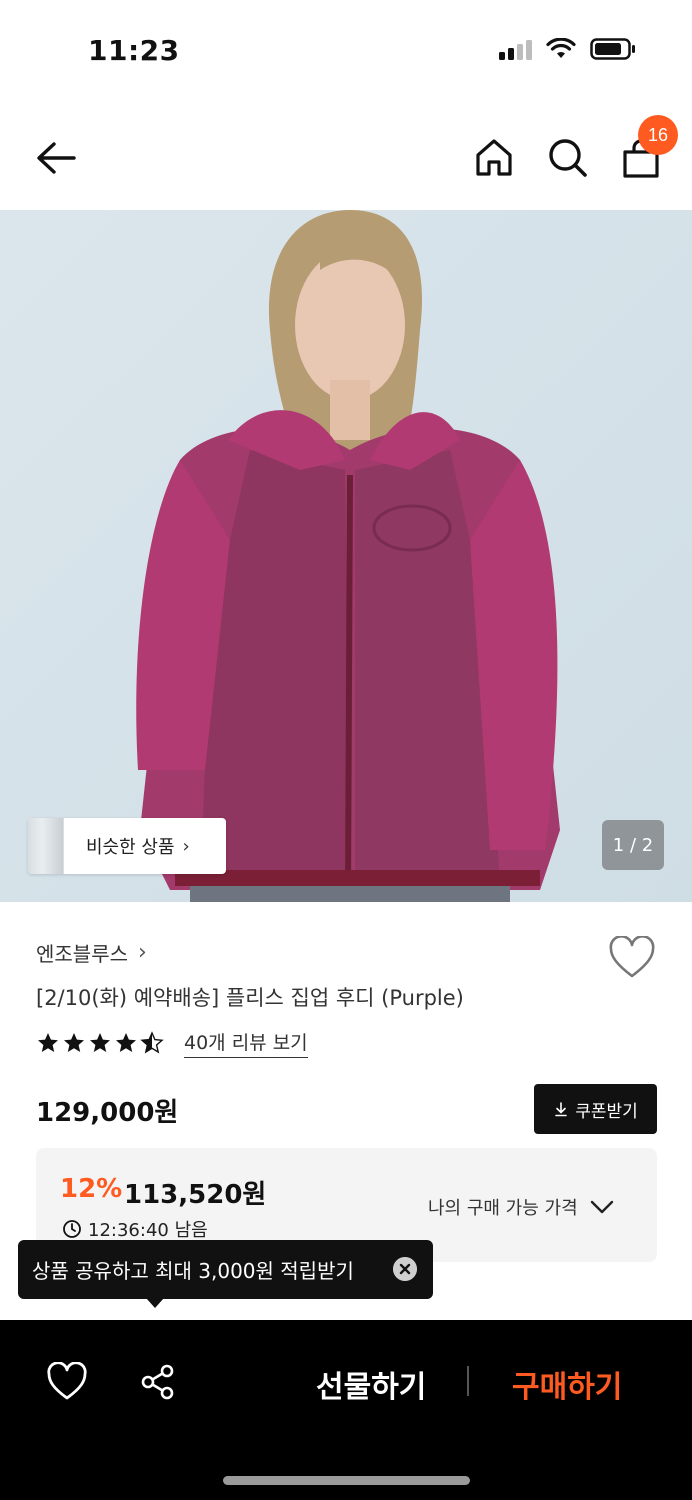 This screenshot has height=1500, width=692. What do you see at coordinates (371, 1384) in the screenshot?
I see `gift-button: 선물하기` at bounding box center [371, 1384].